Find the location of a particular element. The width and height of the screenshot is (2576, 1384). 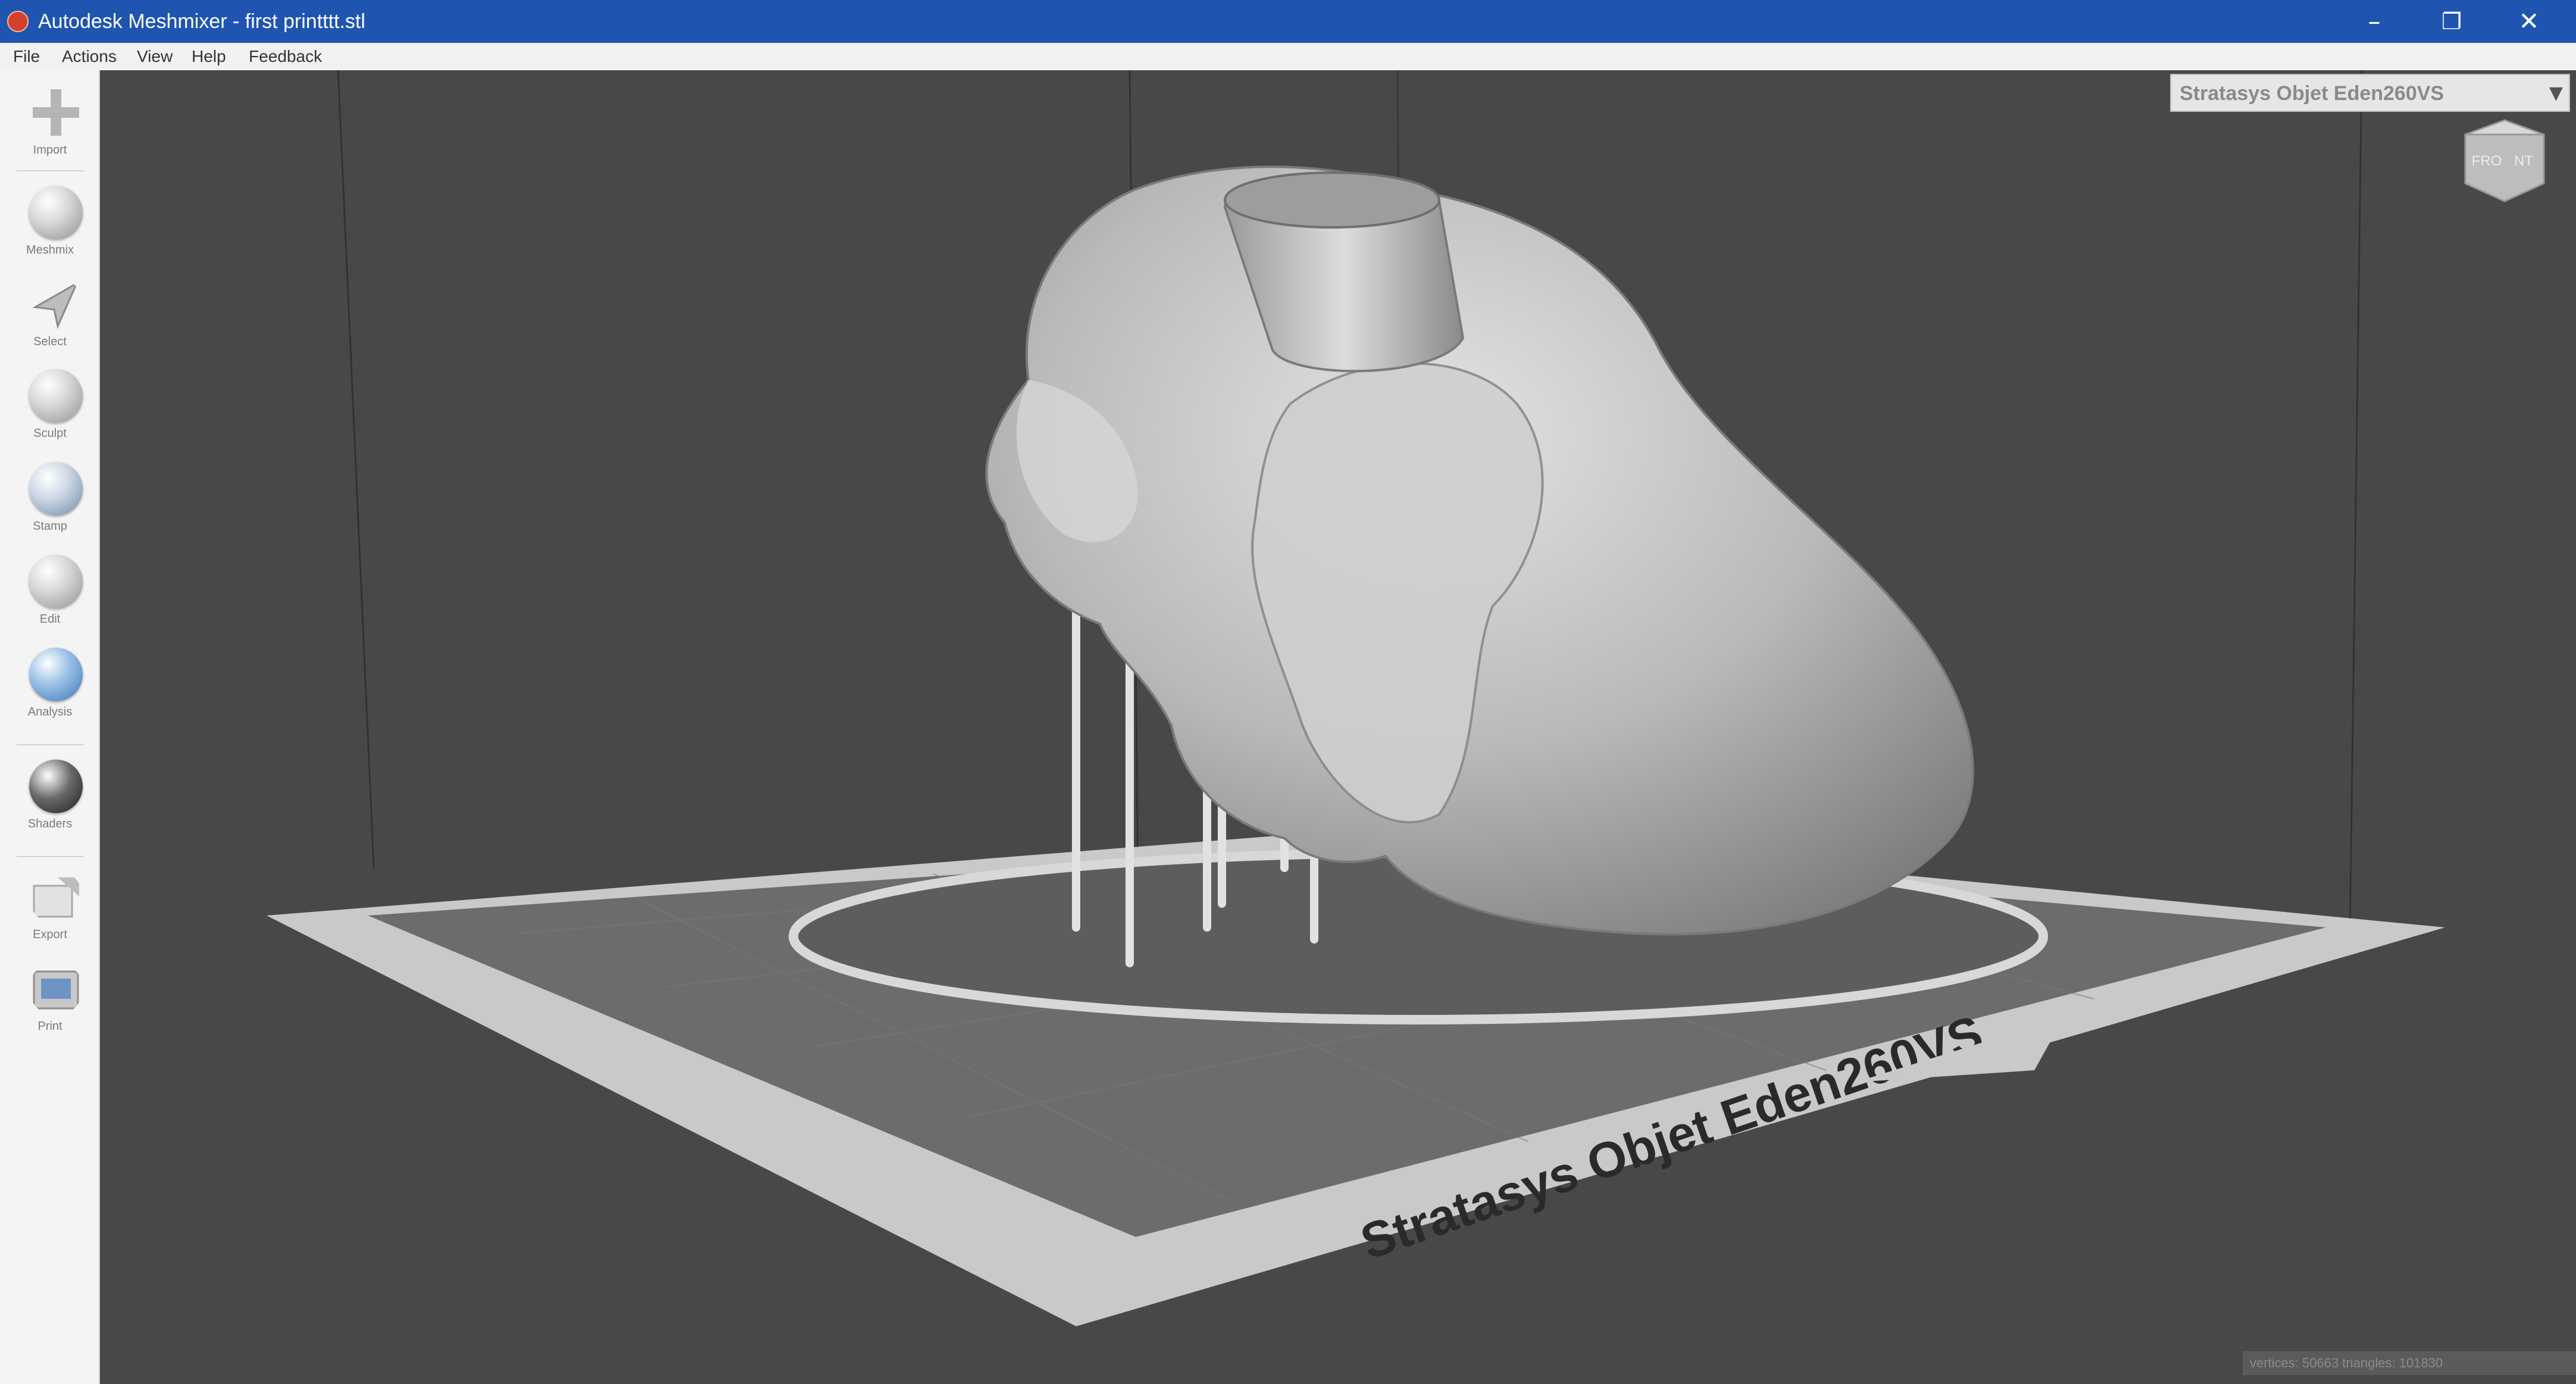

print-tool: Print is located at coordinates (50, 1001).